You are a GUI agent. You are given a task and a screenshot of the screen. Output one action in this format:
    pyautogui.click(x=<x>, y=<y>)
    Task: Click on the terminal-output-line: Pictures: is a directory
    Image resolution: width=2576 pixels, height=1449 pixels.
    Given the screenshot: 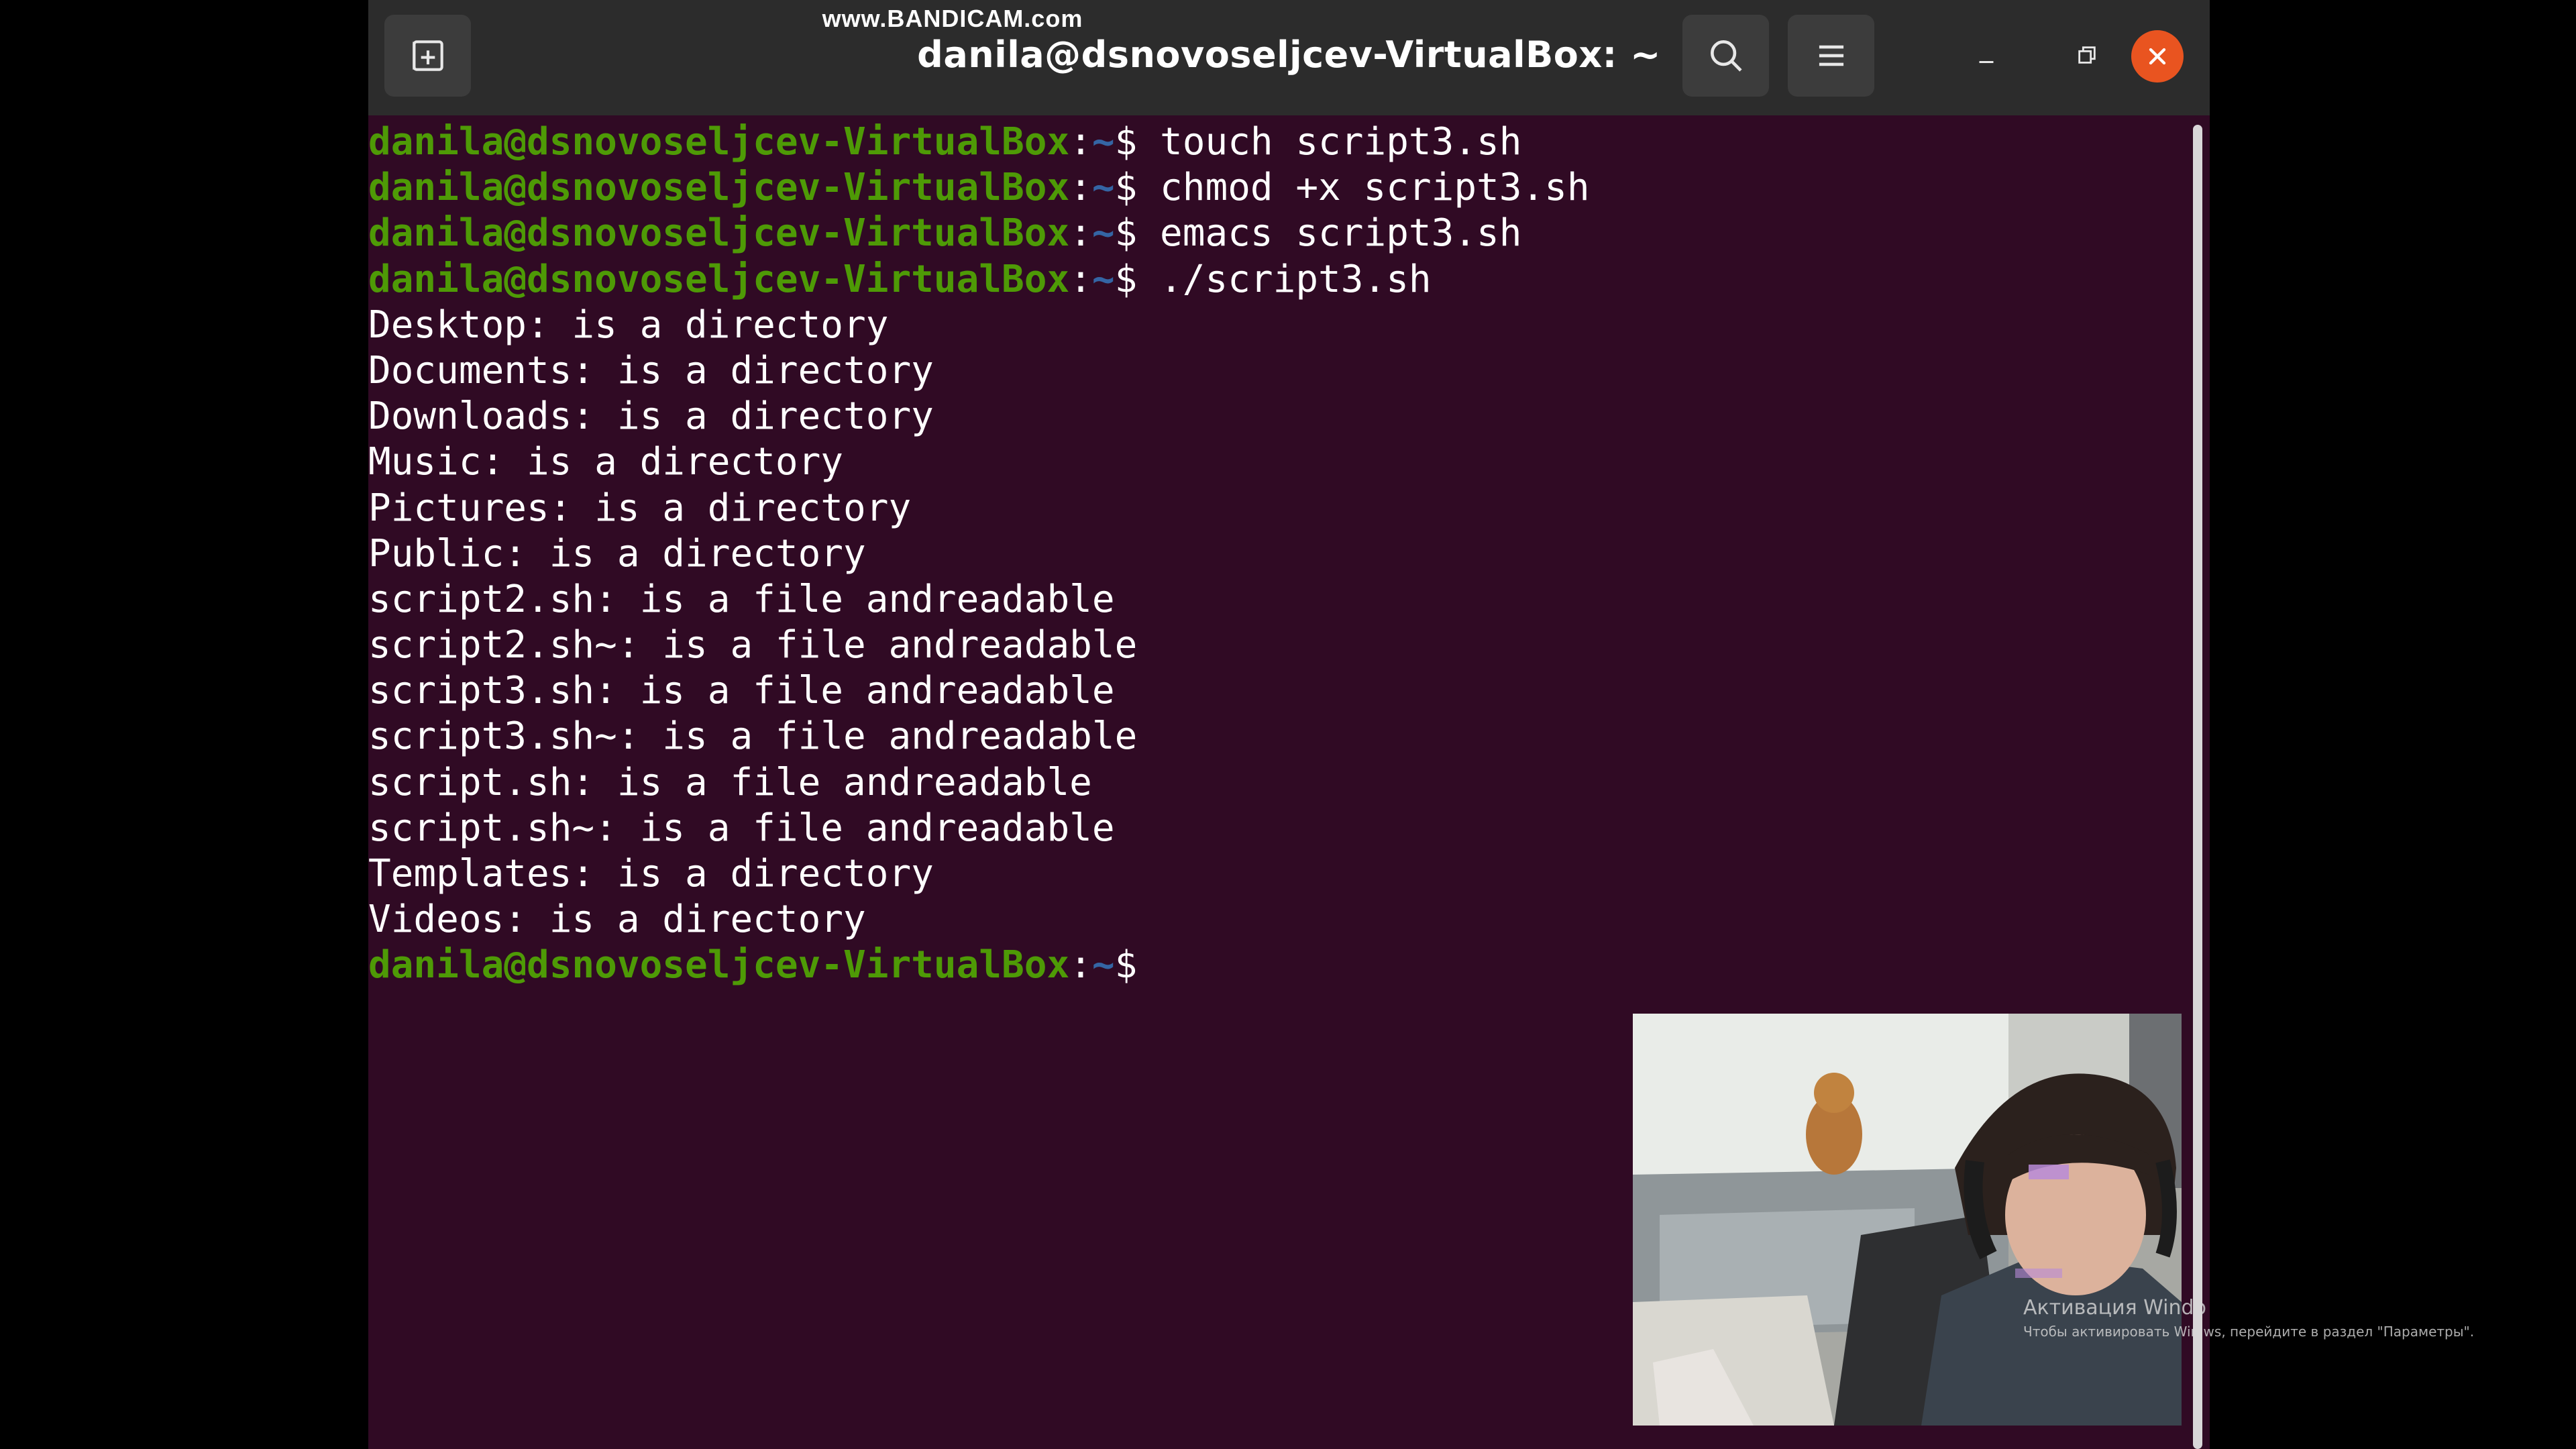 What is the action you would take?
    pyautogui.click(x=640, y=508)
    